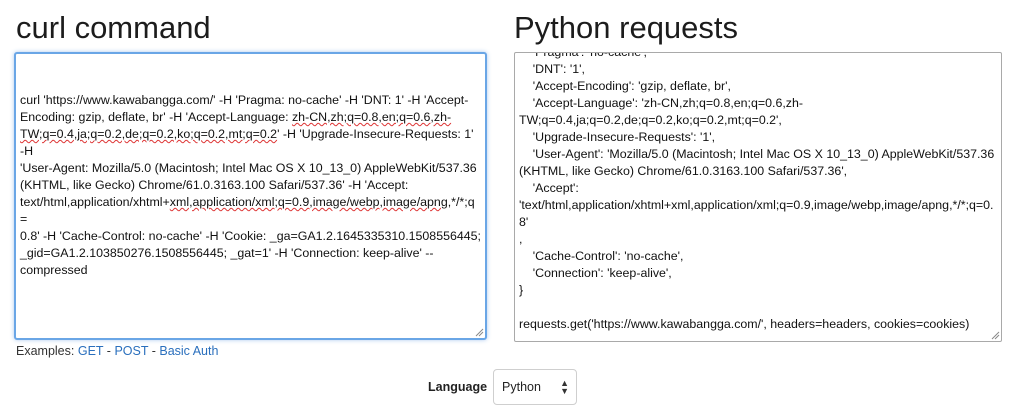  I want to click on language-select: Python ▲ ▼, so click(535, 387).